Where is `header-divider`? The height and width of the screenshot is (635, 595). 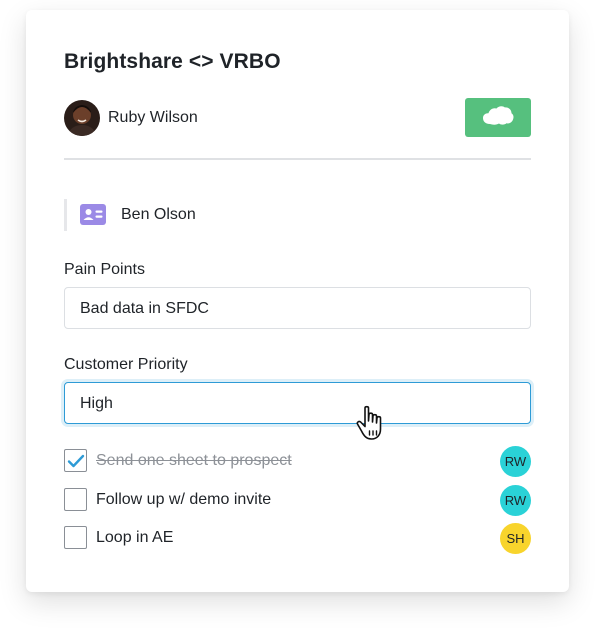
header-divider is located at coordinates (297, 159).